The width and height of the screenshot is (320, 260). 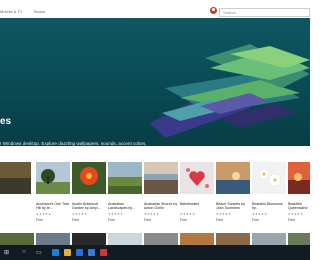 I want to click on nav-movies-tv: Movies & TV, so click(x=11, y=11).